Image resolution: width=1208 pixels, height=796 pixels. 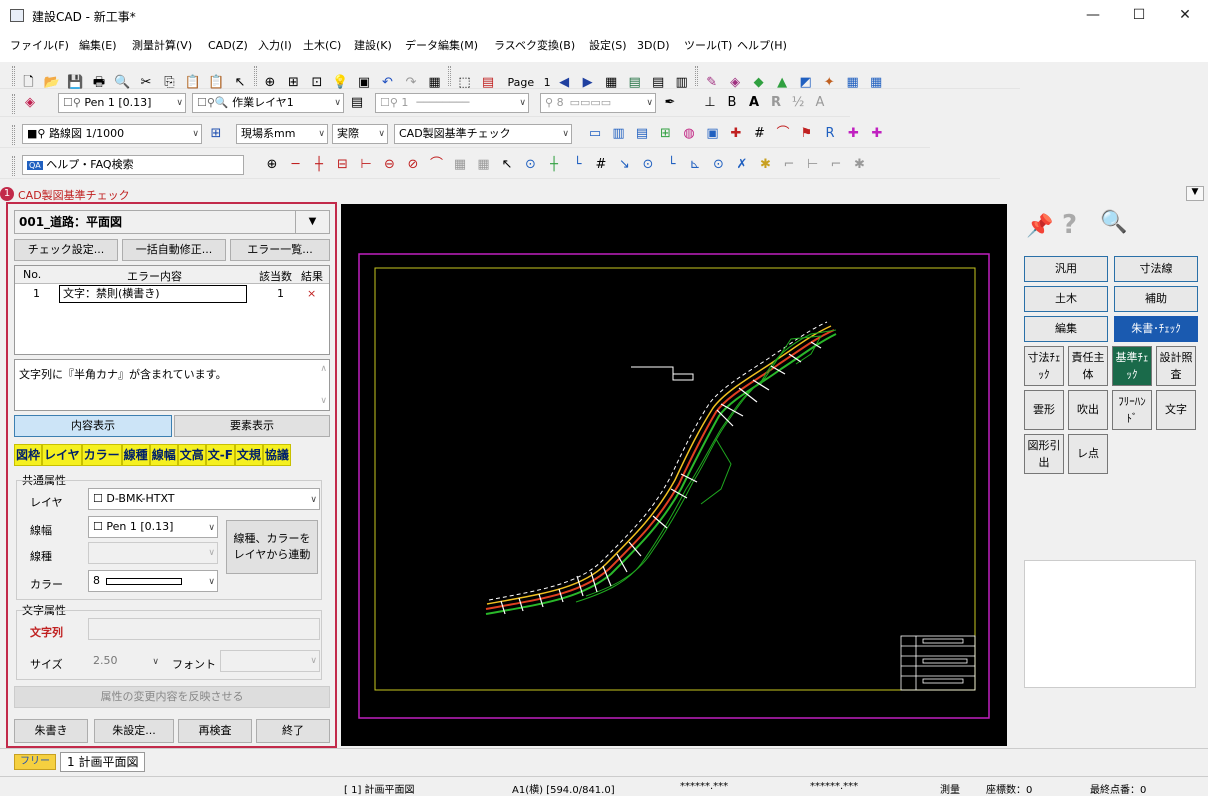 I want to click on btn-cloud: 雲形, so click(x=1044, y=410).